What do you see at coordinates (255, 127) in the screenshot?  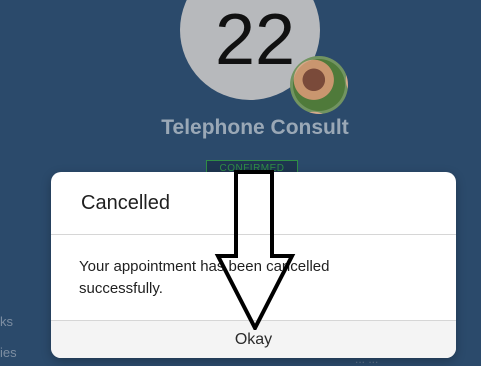 I see `appointment-title: Telephone Consult` at bounding box center [255, 127].